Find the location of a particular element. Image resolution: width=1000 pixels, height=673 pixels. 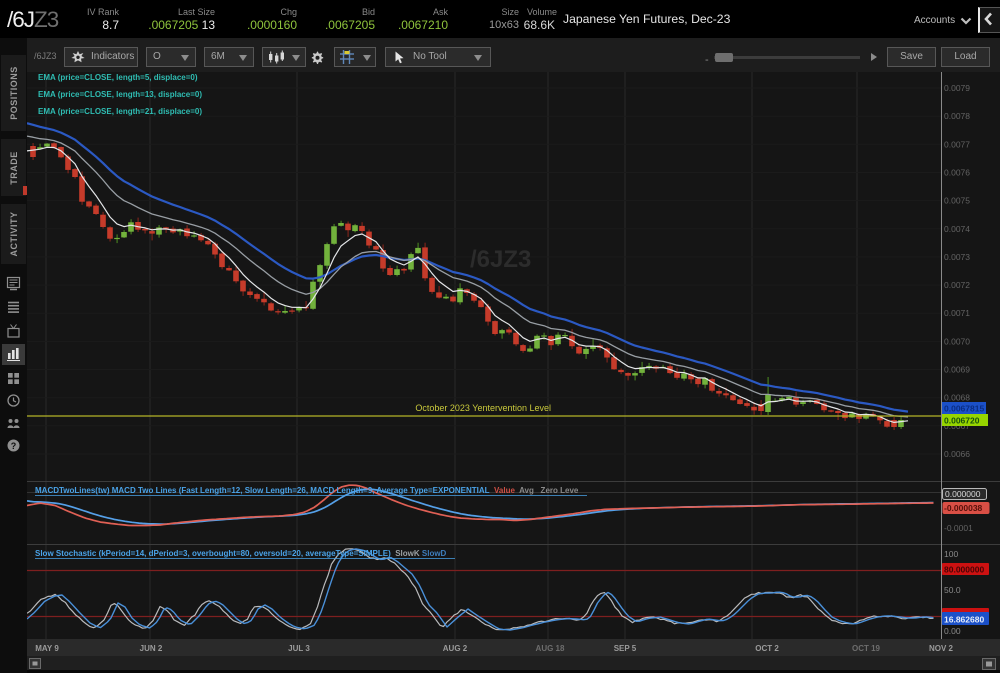

svg-text: 0.0071 is located at coordinates (957, 313).